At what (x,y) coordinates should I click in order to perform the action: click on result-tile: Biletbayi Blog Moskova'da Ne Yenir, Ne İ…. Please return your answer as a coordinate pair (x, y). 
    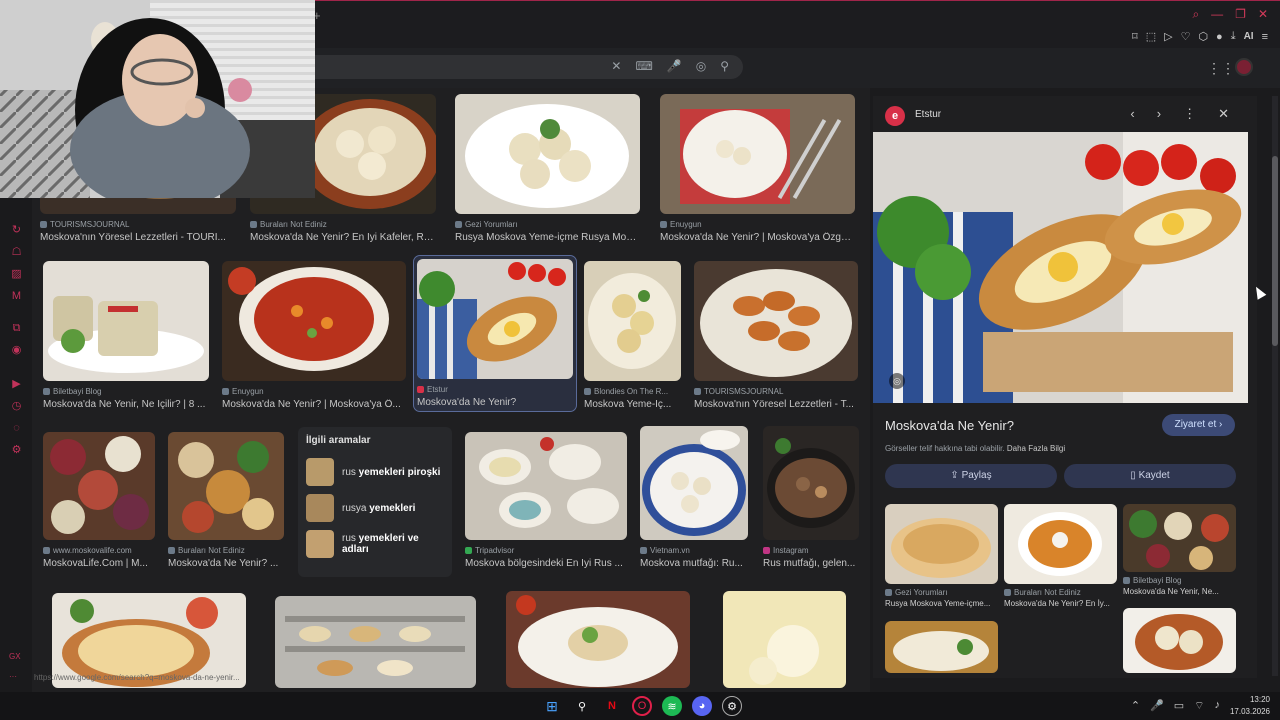
    Looking at the image, I should click on (126, 335).